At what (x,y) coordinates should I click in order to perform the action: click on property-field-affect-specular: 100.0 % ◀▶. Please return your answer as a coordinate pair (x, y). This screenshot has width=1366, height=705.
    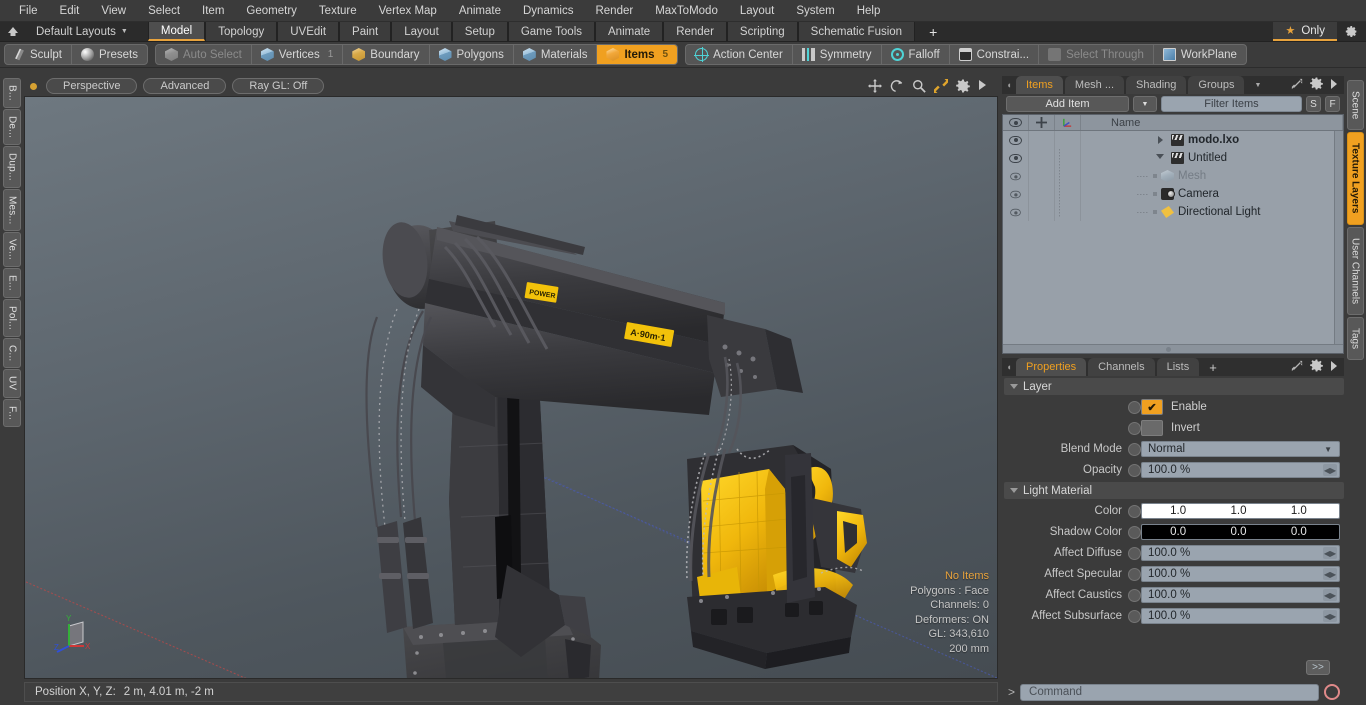
    Looking at the image, I should click on (1240, 574).